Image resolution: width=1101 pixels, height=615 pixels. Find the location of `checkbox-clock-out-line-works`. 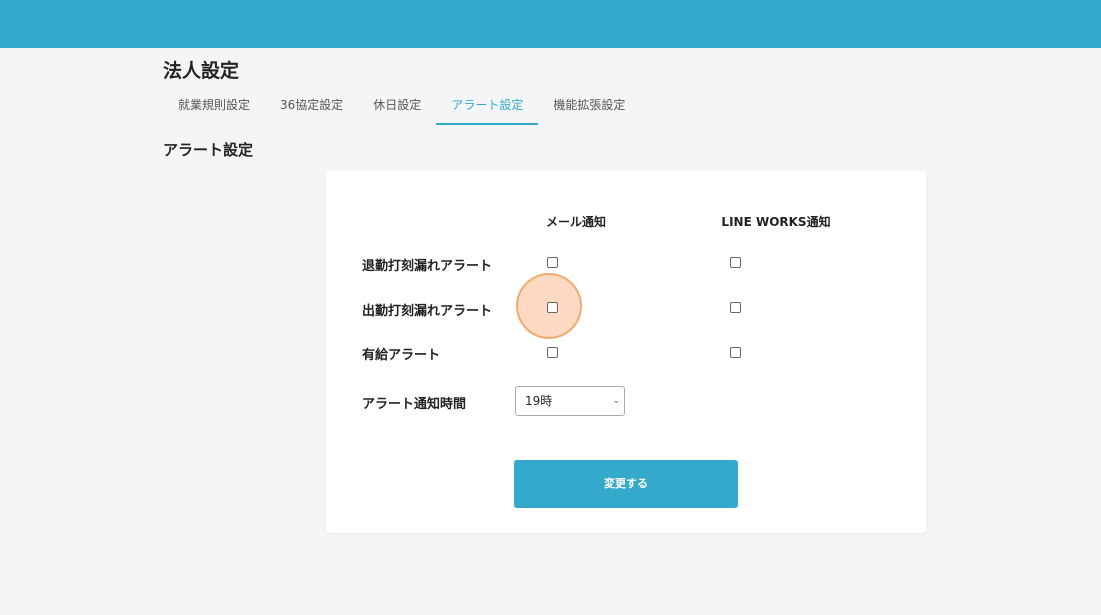

checkbox-clock-out-line-works is located at coordinates (735, 262).